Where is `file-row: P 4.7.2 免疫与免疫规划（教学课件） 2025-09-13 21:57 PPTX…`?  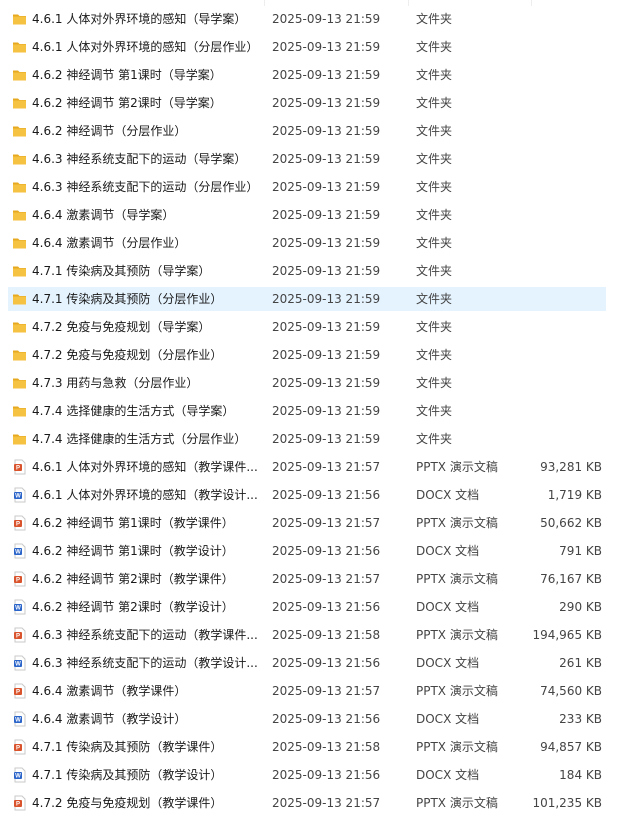
file-row: P 4.7.2 免疫与免疫规划（教学课件） 2025-09-13 21:57 PPTX… is located at coordinates (309, 805).